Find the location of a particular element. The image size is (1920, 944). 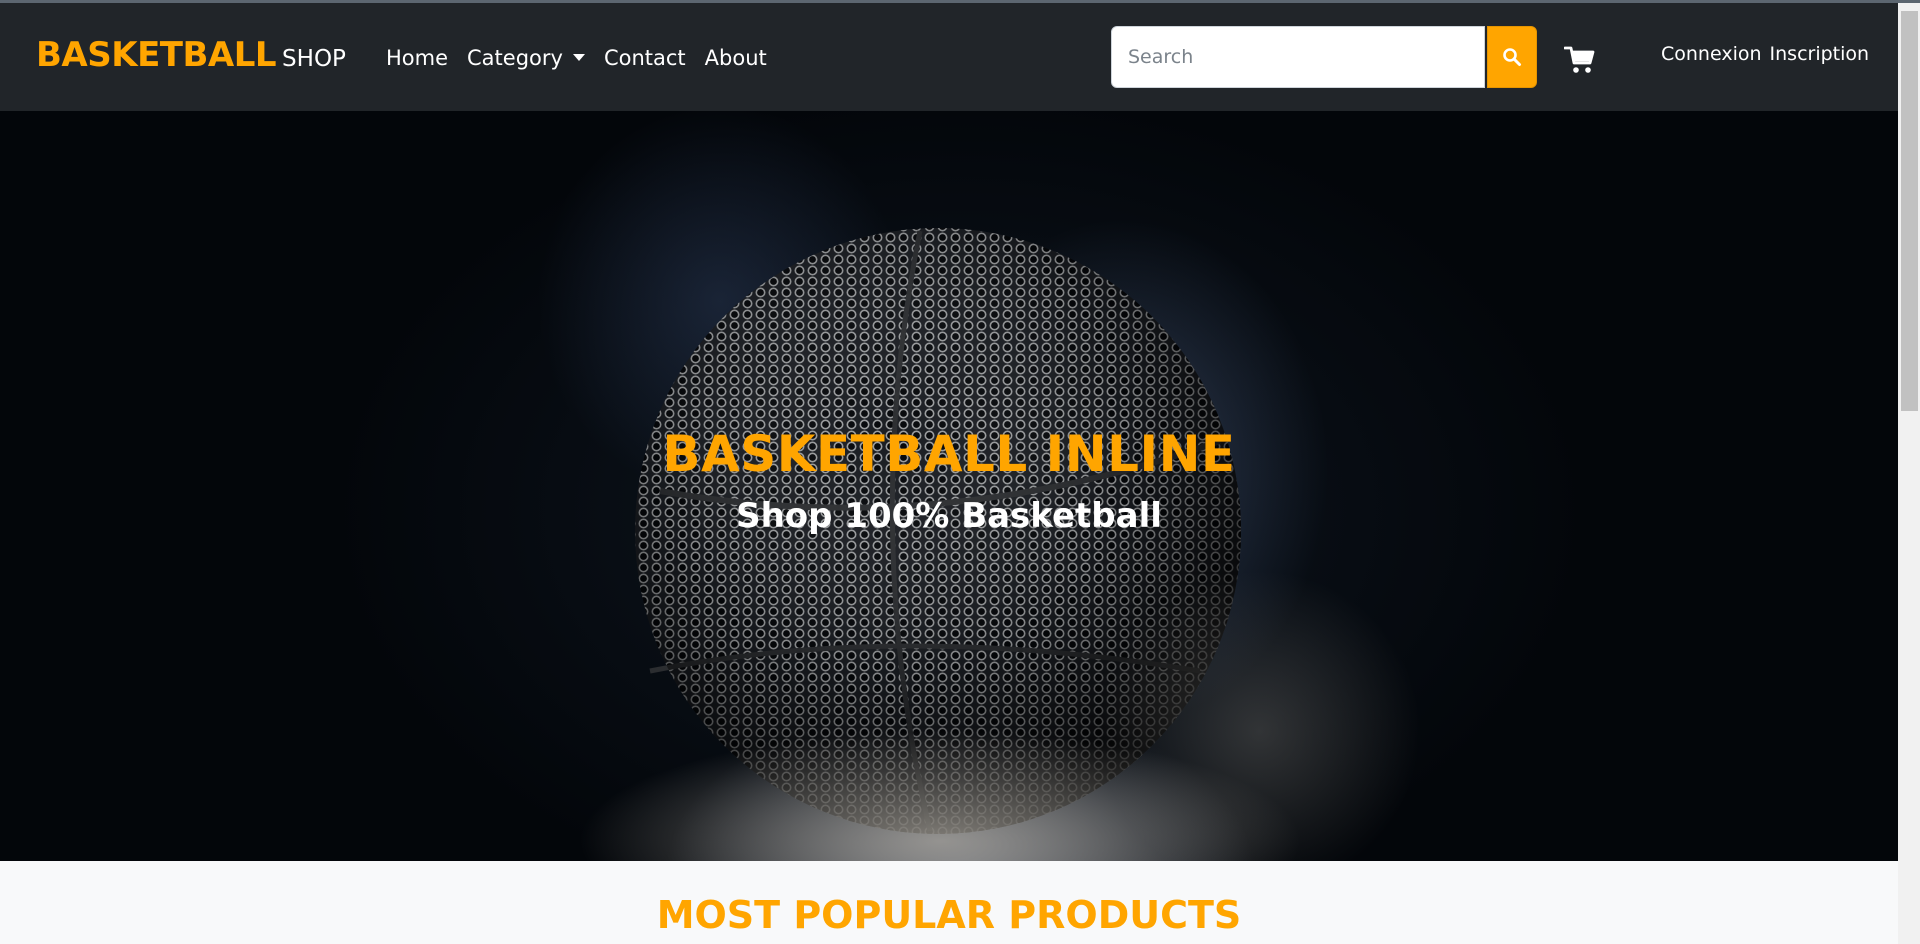

auth-links: Connexion Inscription is located at coordinates (1765, 54).